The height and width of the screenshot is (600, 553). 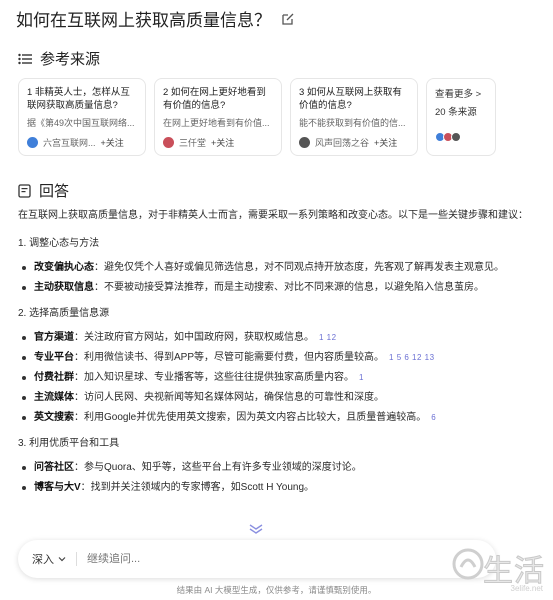 What do you see at coordinates (350, 99) in the screenshot?
I see `source-card-title: 3 如何从互联网上获取有价值的信息?` at bounding box center [350, 99].